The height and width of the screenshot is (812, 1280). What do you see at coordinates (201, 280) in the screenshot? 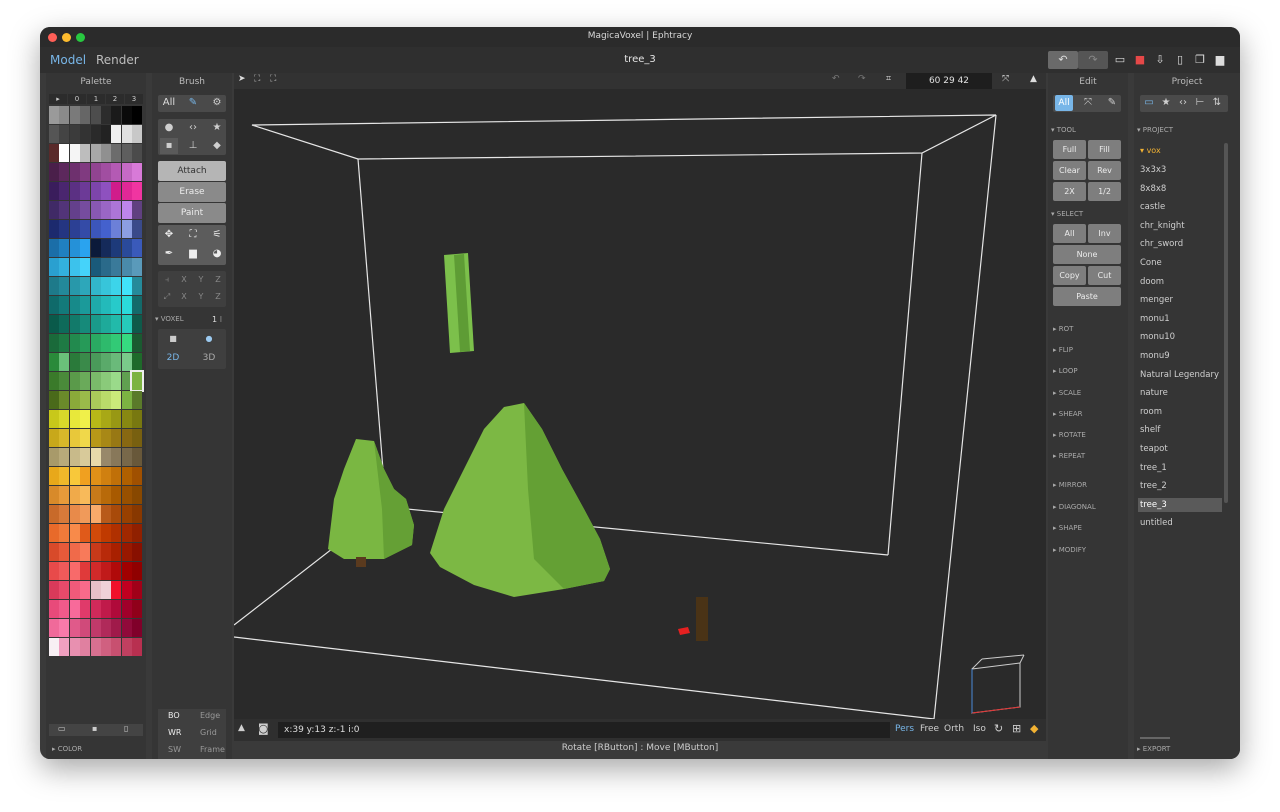
I see `mirror-y-button: Y` at bounding box center [201, 280].